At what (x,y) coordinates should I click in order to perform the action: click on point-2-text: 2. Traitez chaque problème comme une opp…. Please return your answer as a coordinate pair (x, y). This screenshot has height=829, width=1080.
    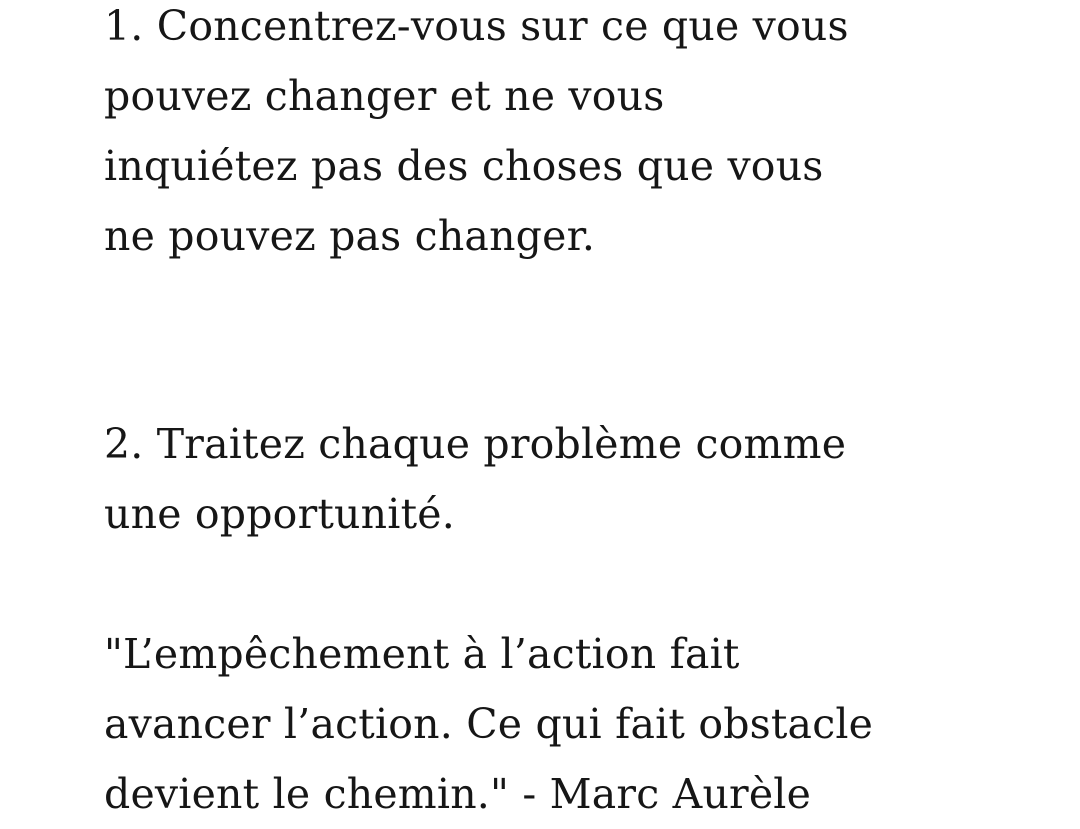
    Looking at the image, I should click on (475, 479).